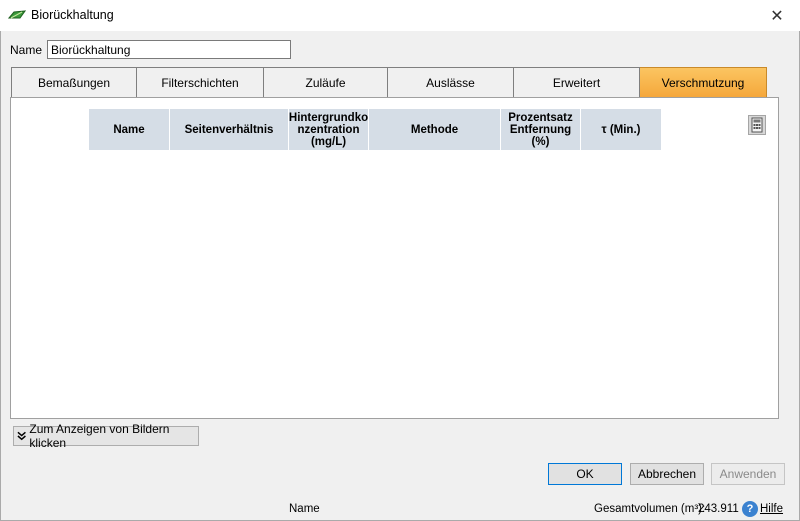 This screenshot has height=521, width=800. I want to click on tab-bemassungen: Bemaßungen, so click(74, 82).